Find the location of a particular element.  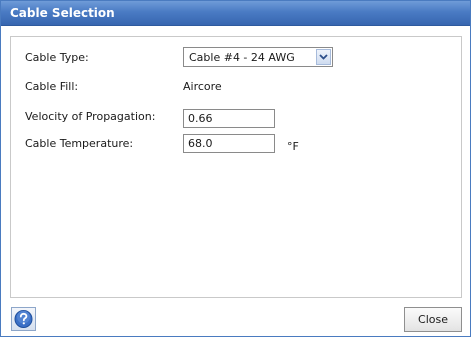

cable-type-label: Cable Type: is located at coordinates (57, 57).